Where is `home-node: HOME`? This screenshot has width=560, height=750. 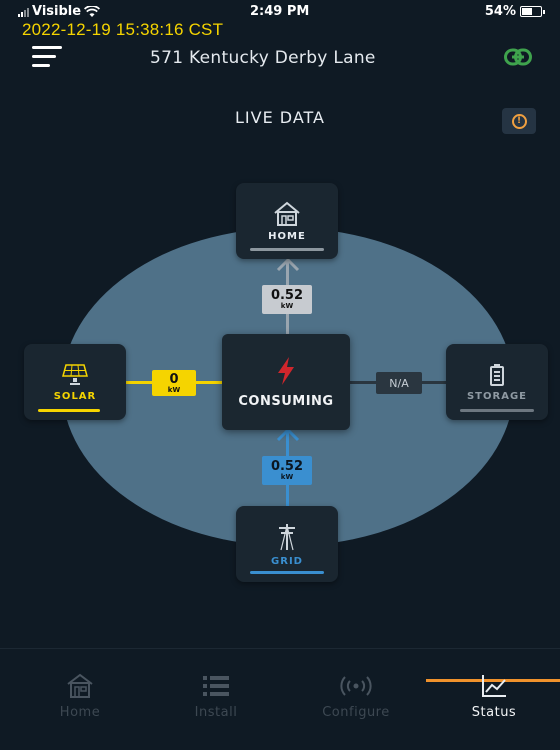
home-node: HOME is located at coordinates (287, 221).